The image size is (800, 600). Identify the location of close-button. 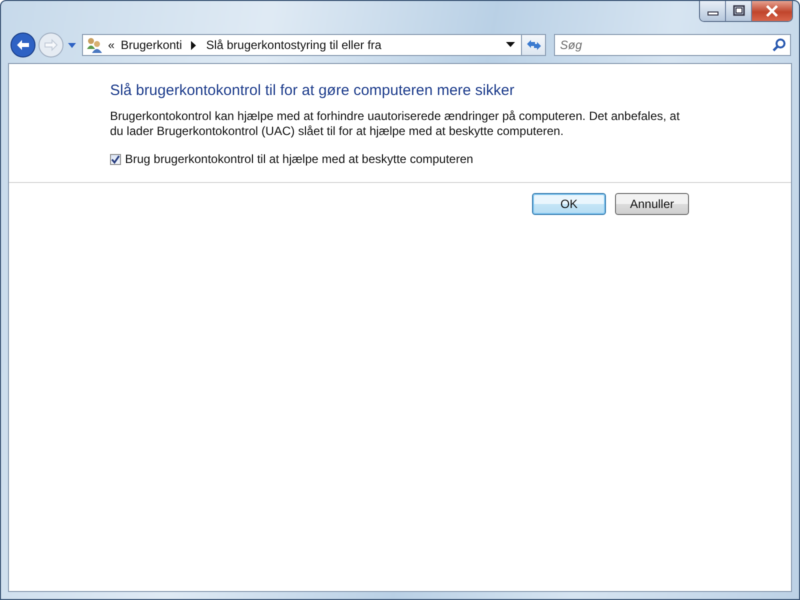
(772, 11).